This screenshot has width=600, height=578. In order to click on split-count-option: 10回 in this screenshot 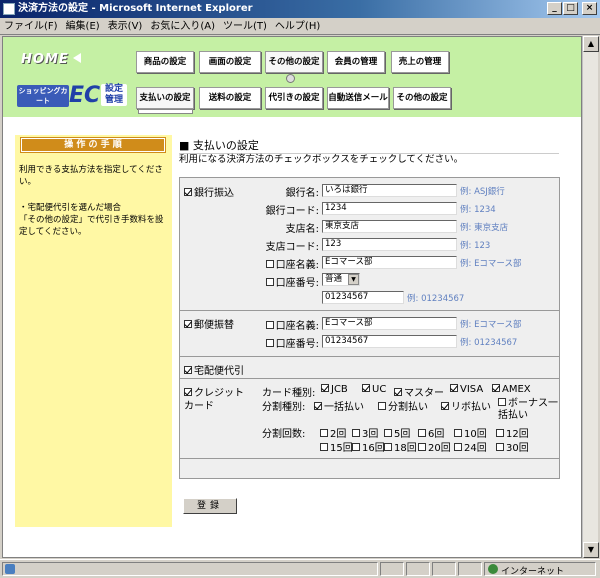, I will do `click(470, 432)`.